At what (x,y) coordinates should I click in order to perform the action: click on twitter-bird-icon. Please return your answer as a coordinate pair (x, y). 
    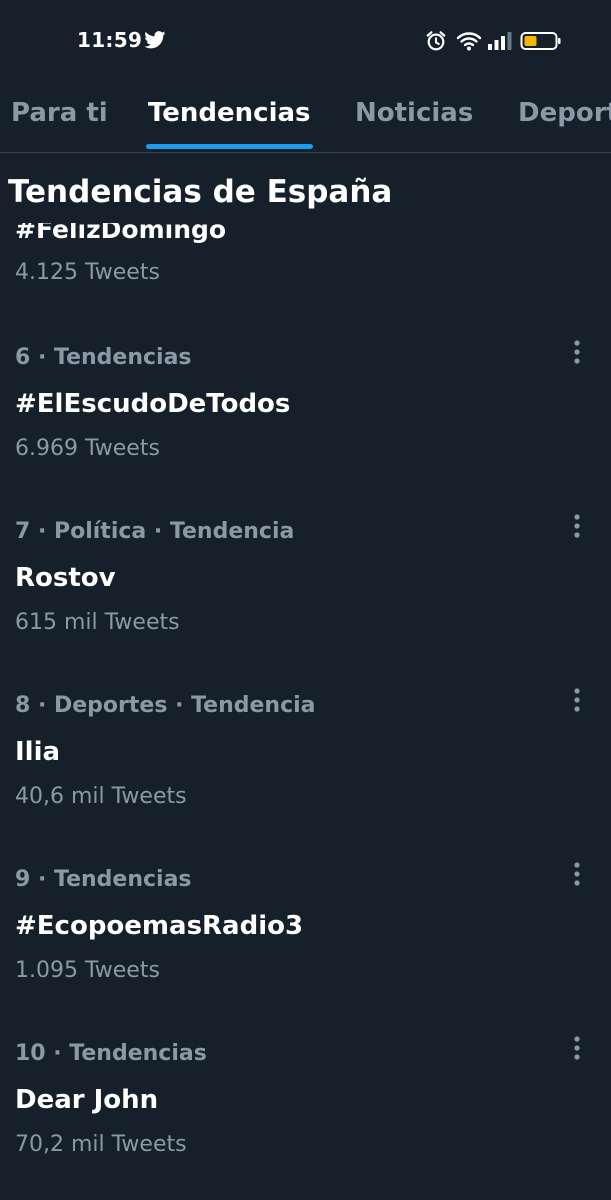
    Looking at the image, I should click on (155, 40).